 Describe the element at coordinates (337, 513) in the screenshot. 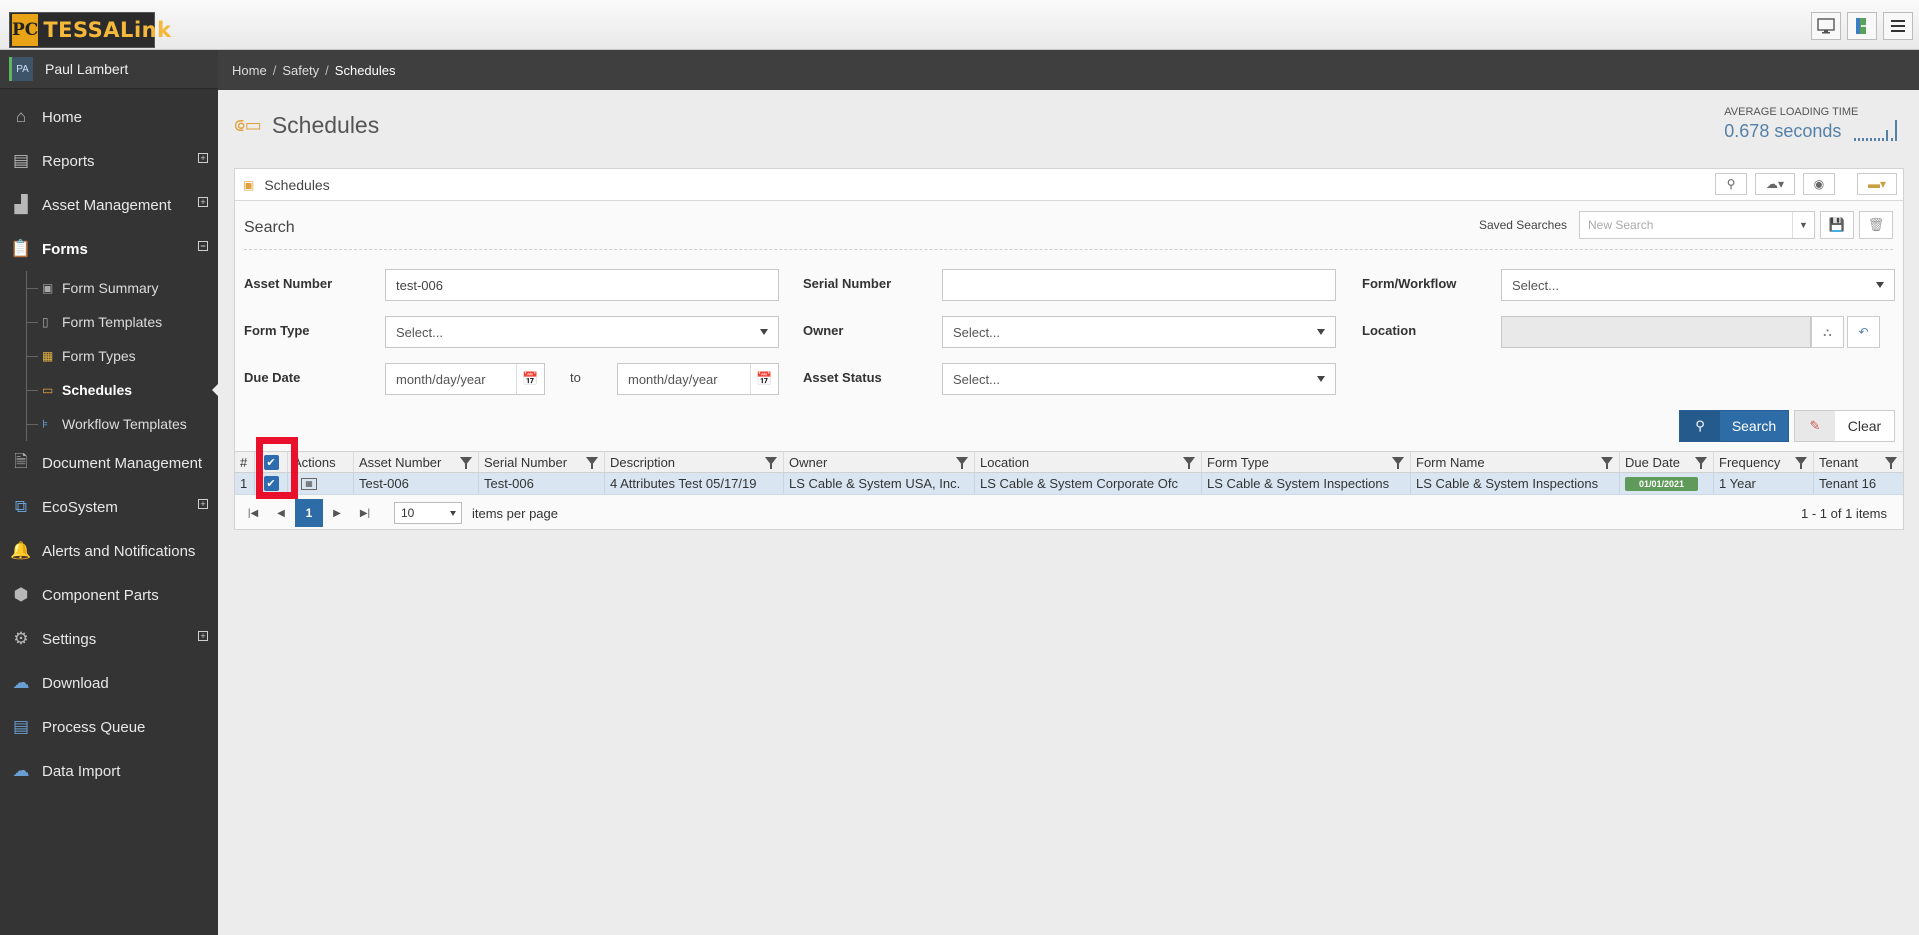

I see `next-page-icon: ▶` at that location.